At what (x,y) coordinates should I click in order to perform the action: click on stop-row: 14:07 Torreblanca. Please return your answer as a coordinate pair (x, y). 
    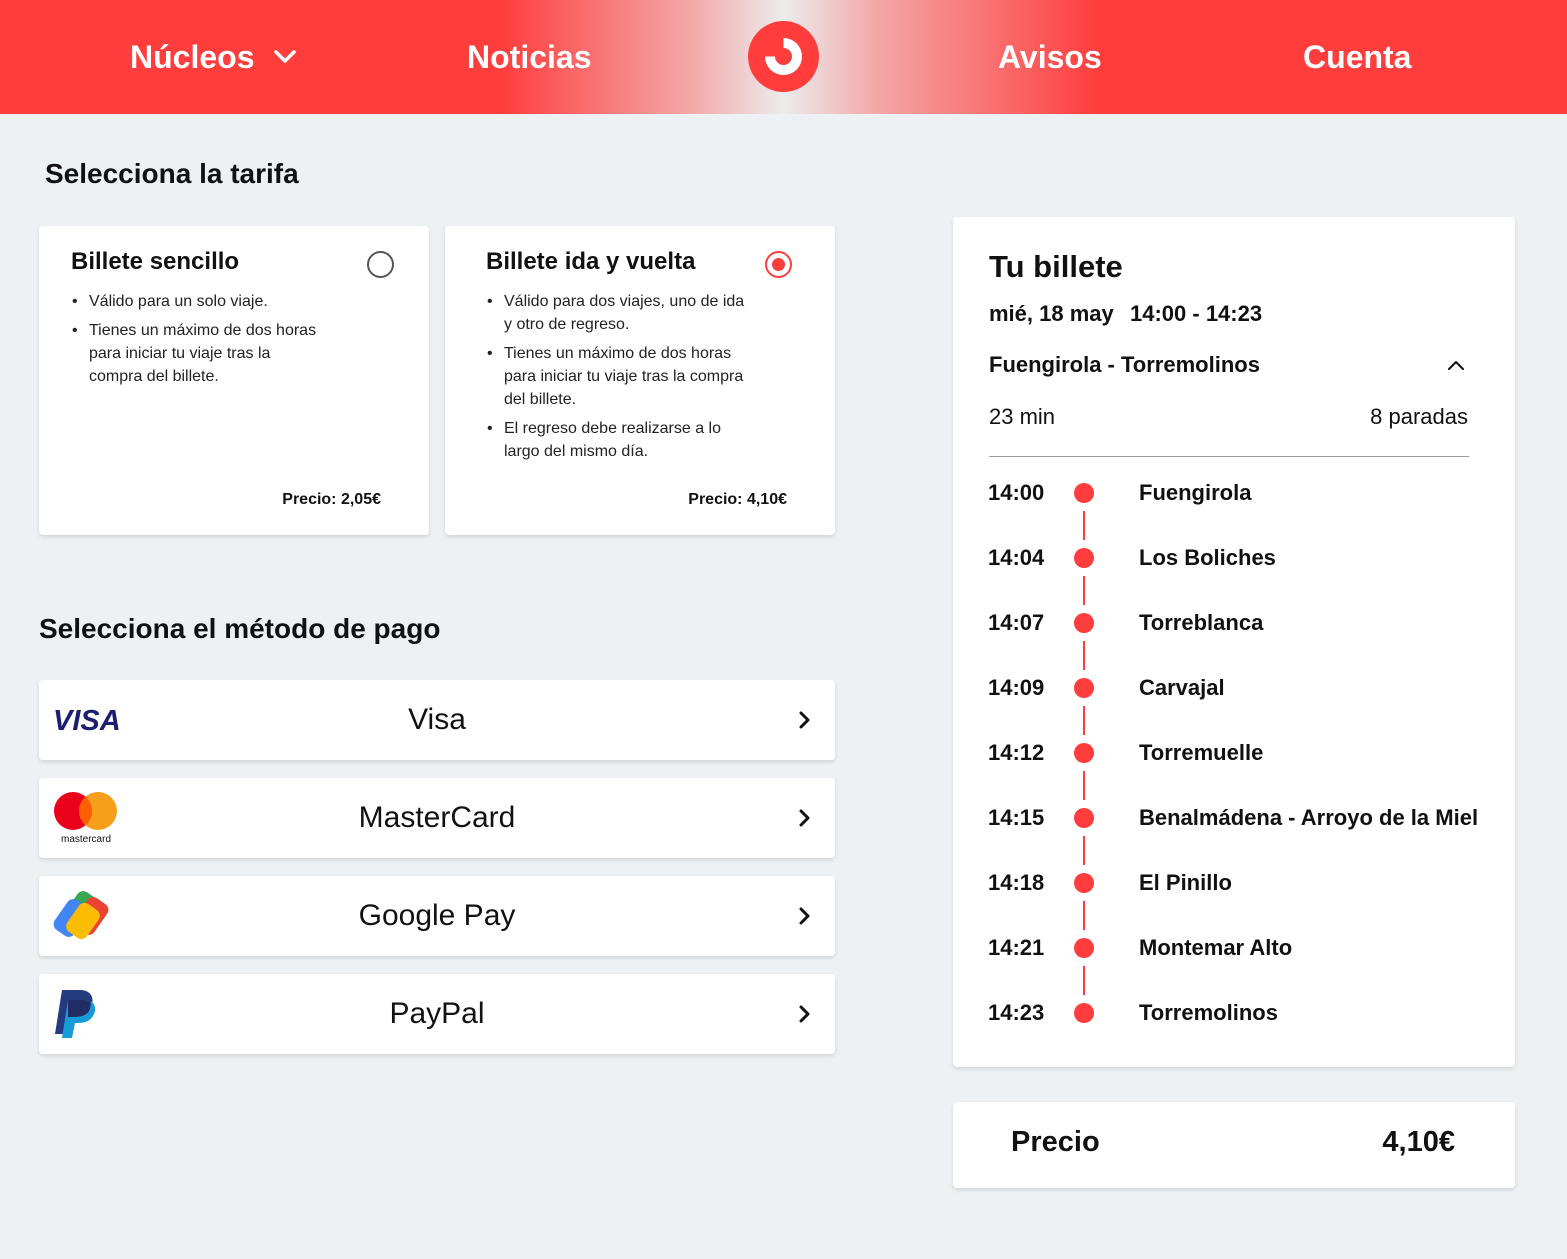
    Looking at the image, I should click on (1234, 623).